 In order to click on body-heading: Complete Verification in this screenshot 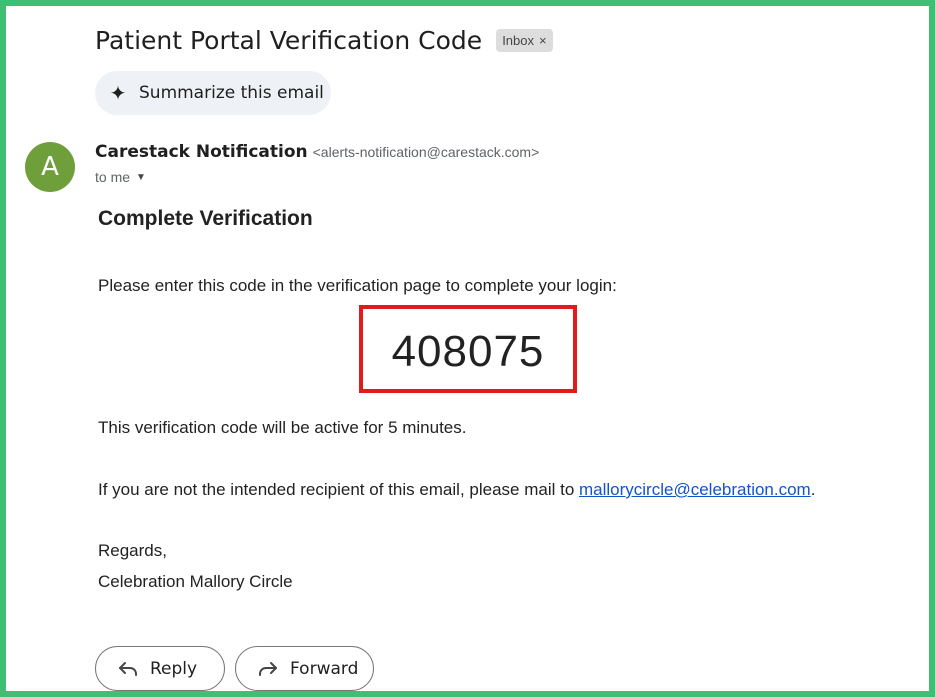, I will do `click(205, 218)`.